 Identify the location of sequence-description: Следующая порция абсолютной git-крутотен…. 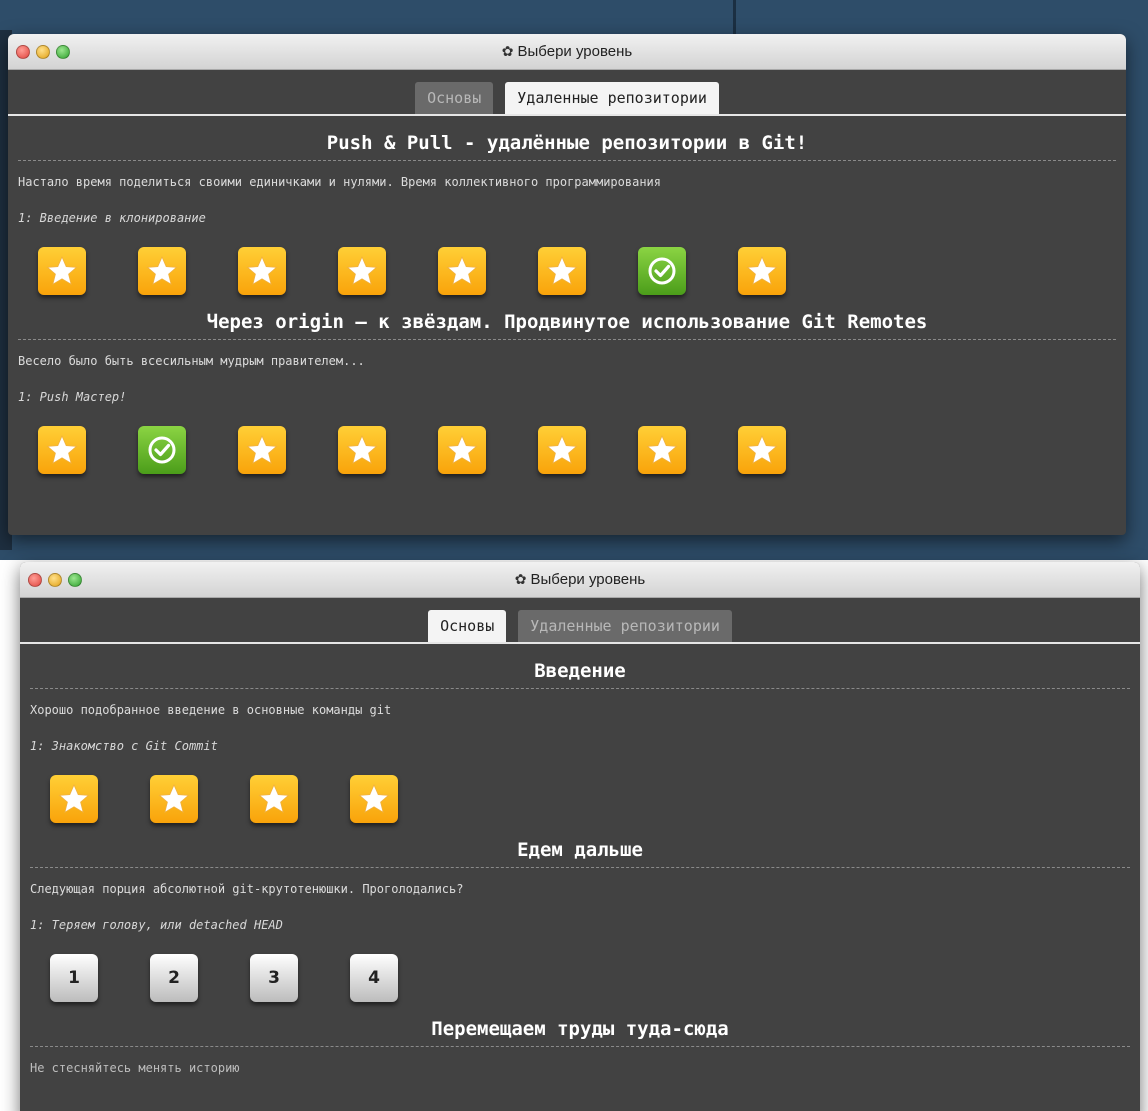
(247, 889).